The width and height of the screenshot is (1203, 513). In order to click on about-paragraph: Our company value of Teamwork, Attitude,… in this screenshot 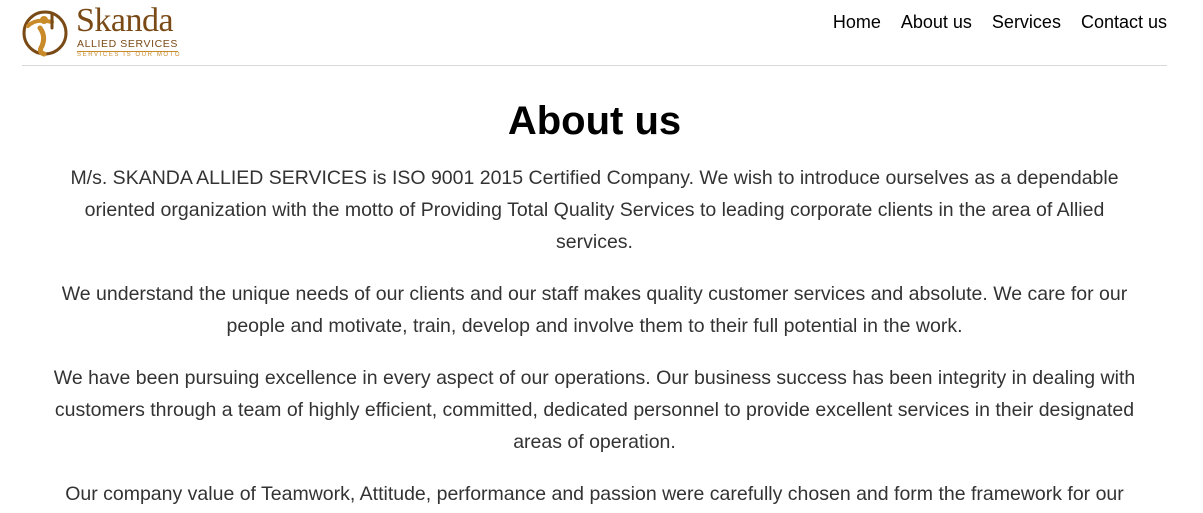, I will do `click(594, 494)`.